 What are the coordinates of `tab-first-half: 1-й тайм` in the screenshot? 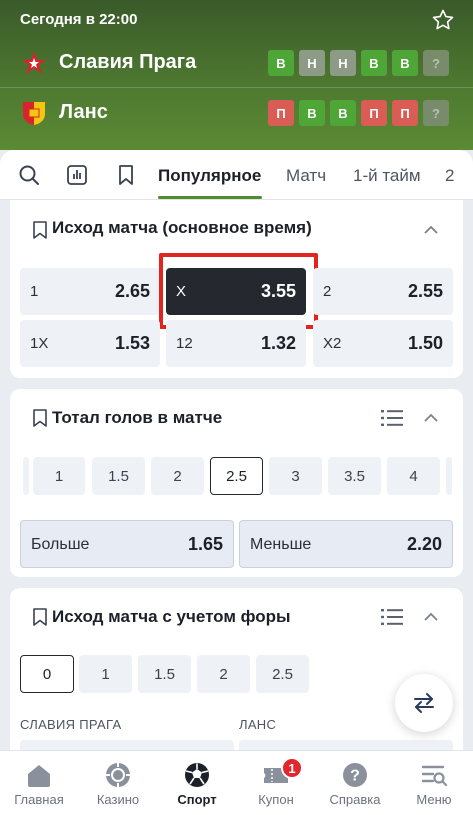 It's located at (387, 176).